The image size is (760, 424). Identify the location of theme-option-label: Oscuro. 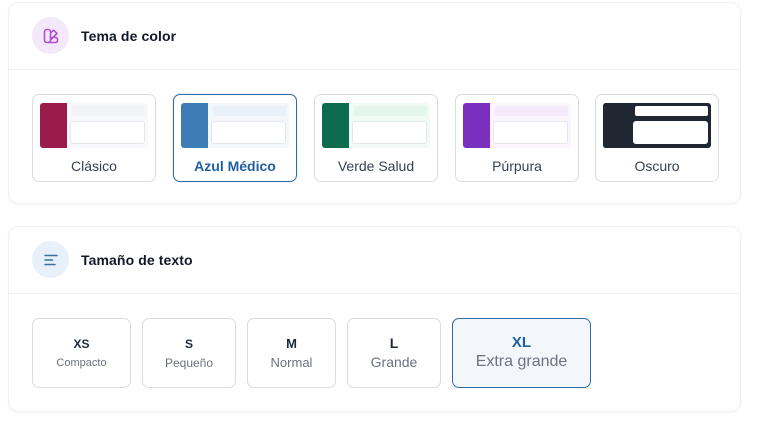
(657, 166).